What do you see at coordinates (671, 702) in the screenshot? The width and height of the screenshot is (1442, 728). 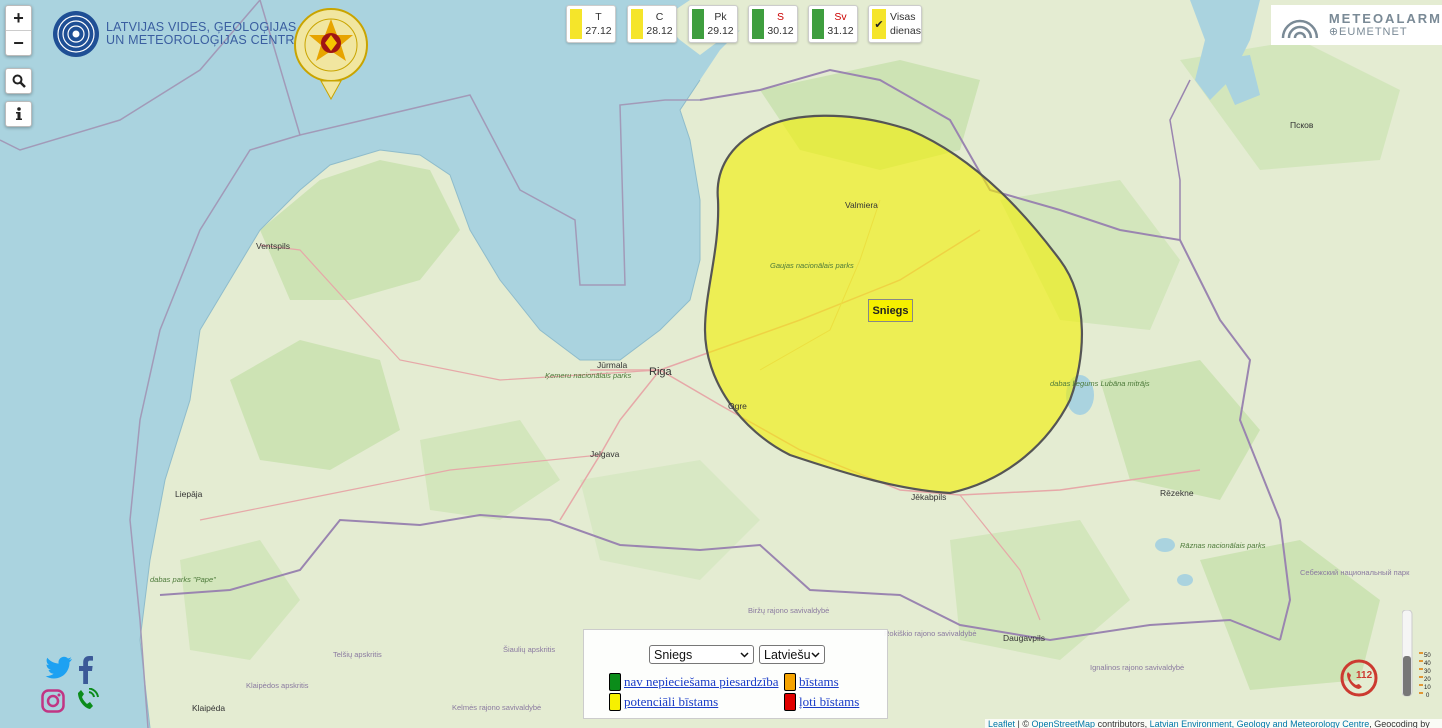 I see `legend-link-potentially-dangerous: potenciāli bīstams` at bounding box center [671, 702].